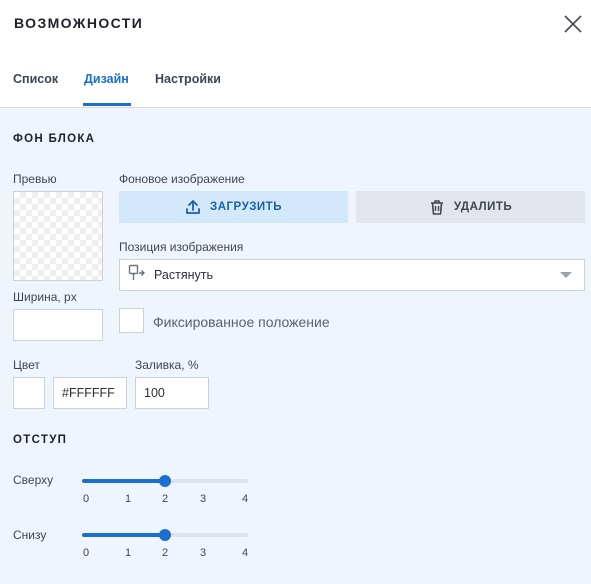 The height and width of the screenshot is (584, 591). Describe the element at coordinates (30, 535) in the screenshot. I see `padding-bottom-label: Снизу` at that location.